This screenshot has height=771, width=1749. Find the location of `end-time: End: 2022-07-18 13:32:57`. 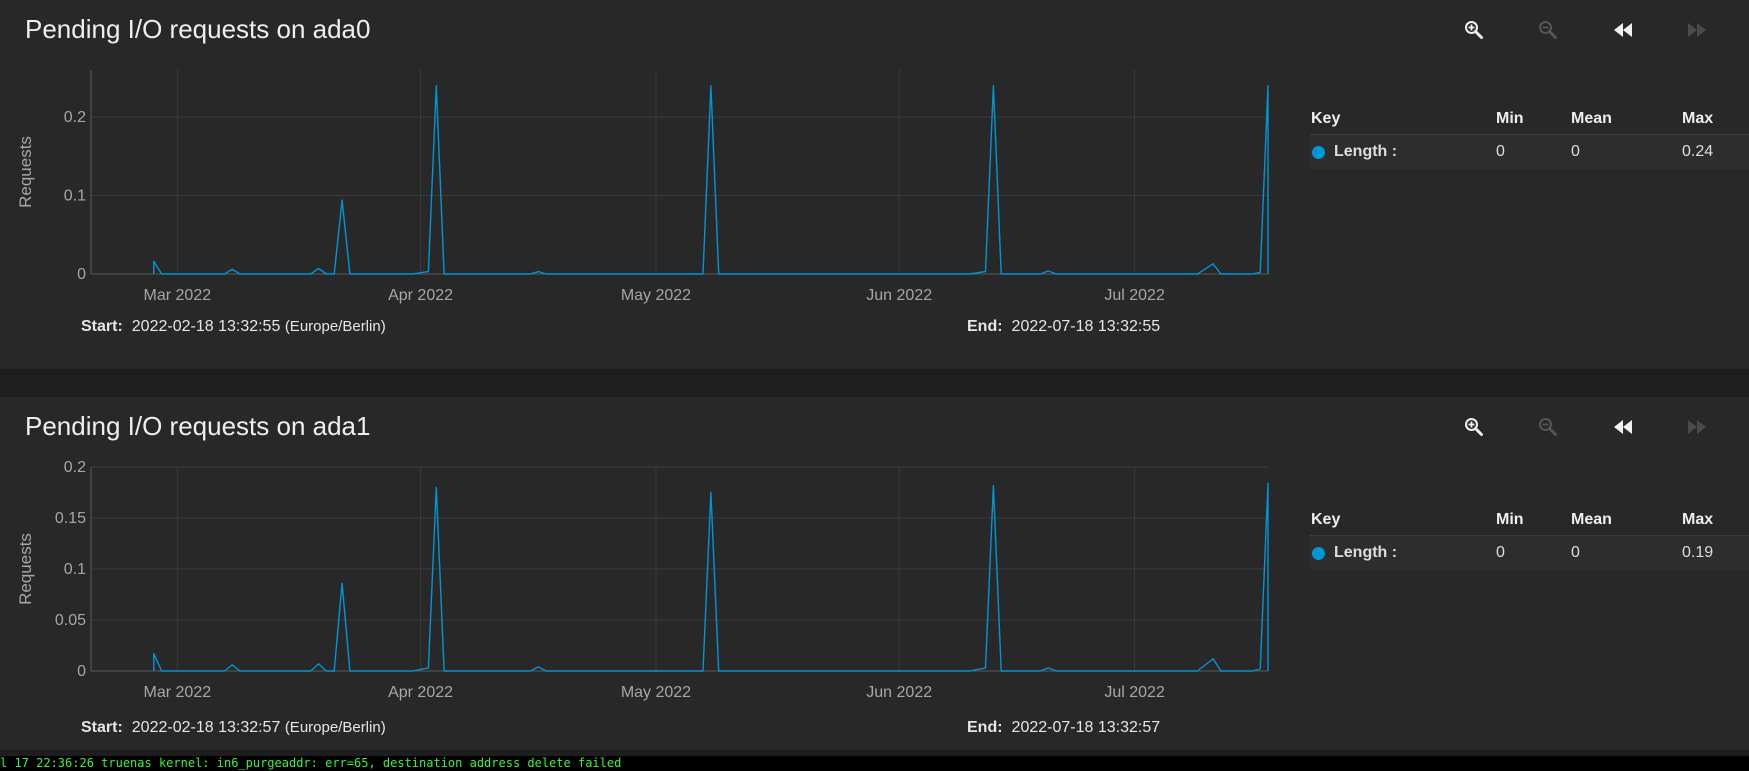

end-time: End: 2022-07-18 13:32:57 is located at coordinates (1063, 728).